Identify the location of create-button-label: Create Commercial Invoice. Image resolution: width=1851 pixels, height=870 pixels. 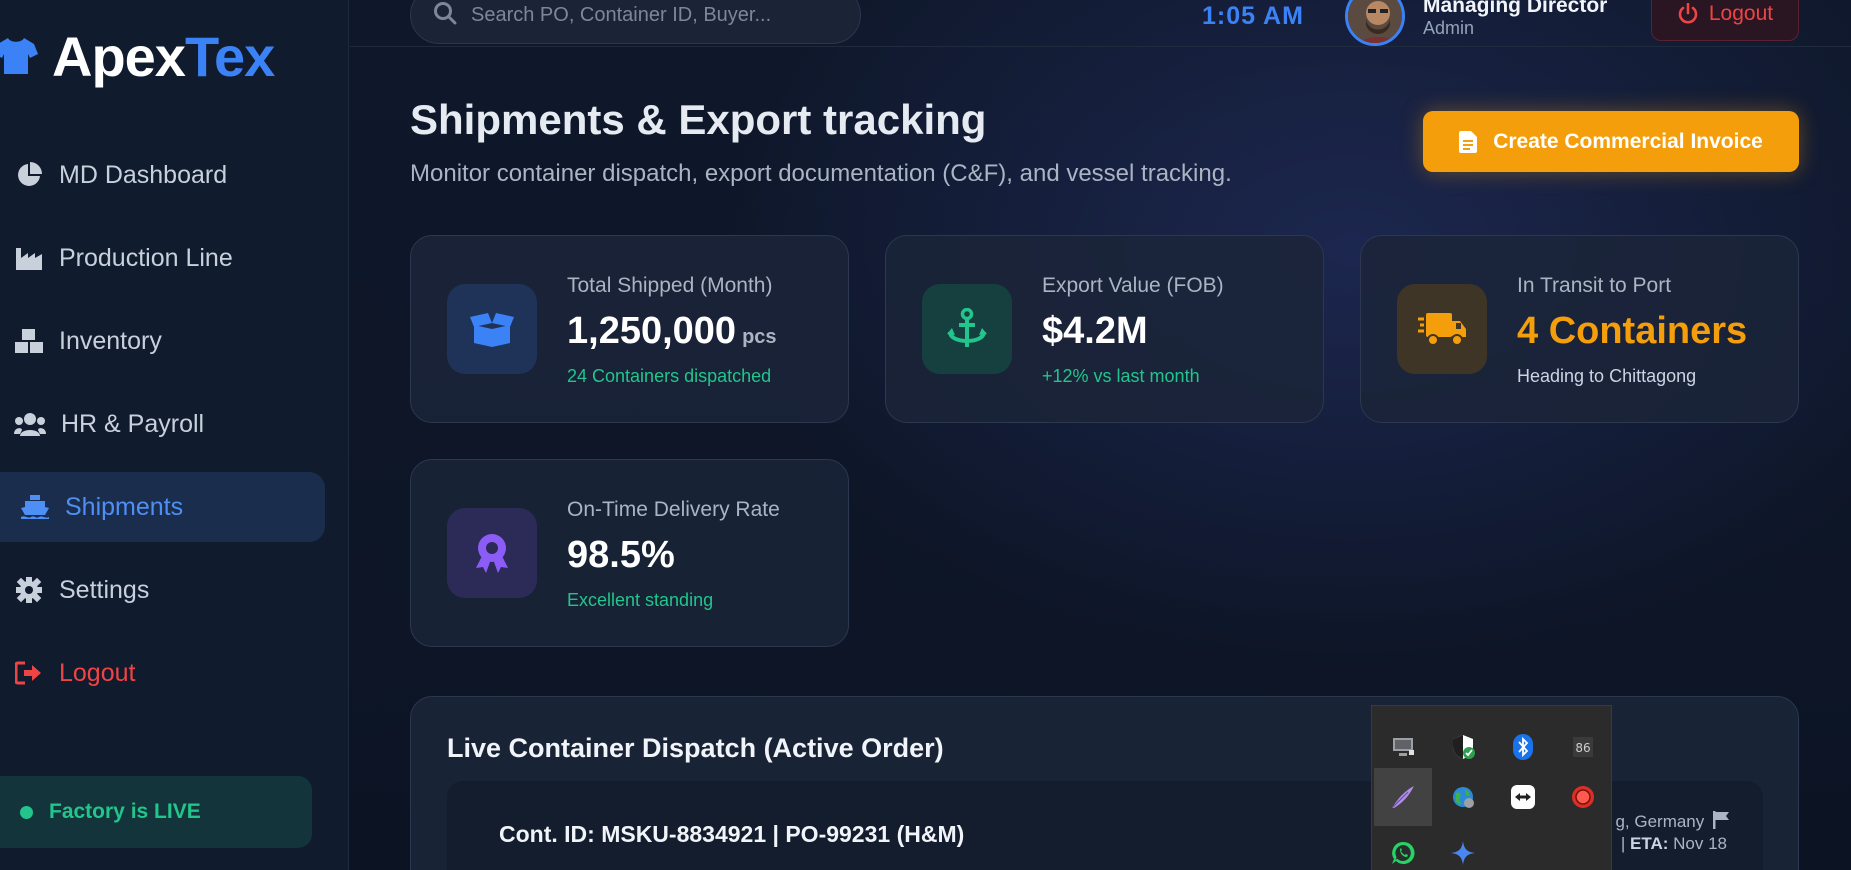
(1628, 141).